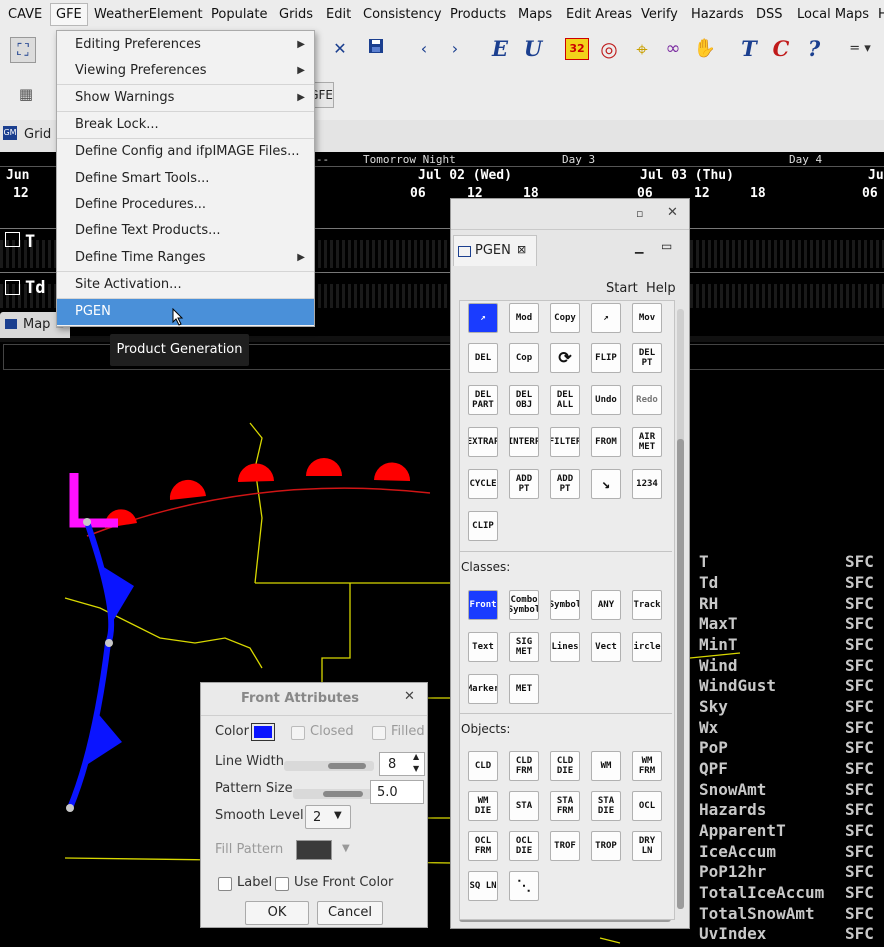 The width and height of the screenshot is (884, 947). Describe the element at coordinates (786, 851) in the screenshot. I see `weather-element-item: IceAccum SFC` at that location.